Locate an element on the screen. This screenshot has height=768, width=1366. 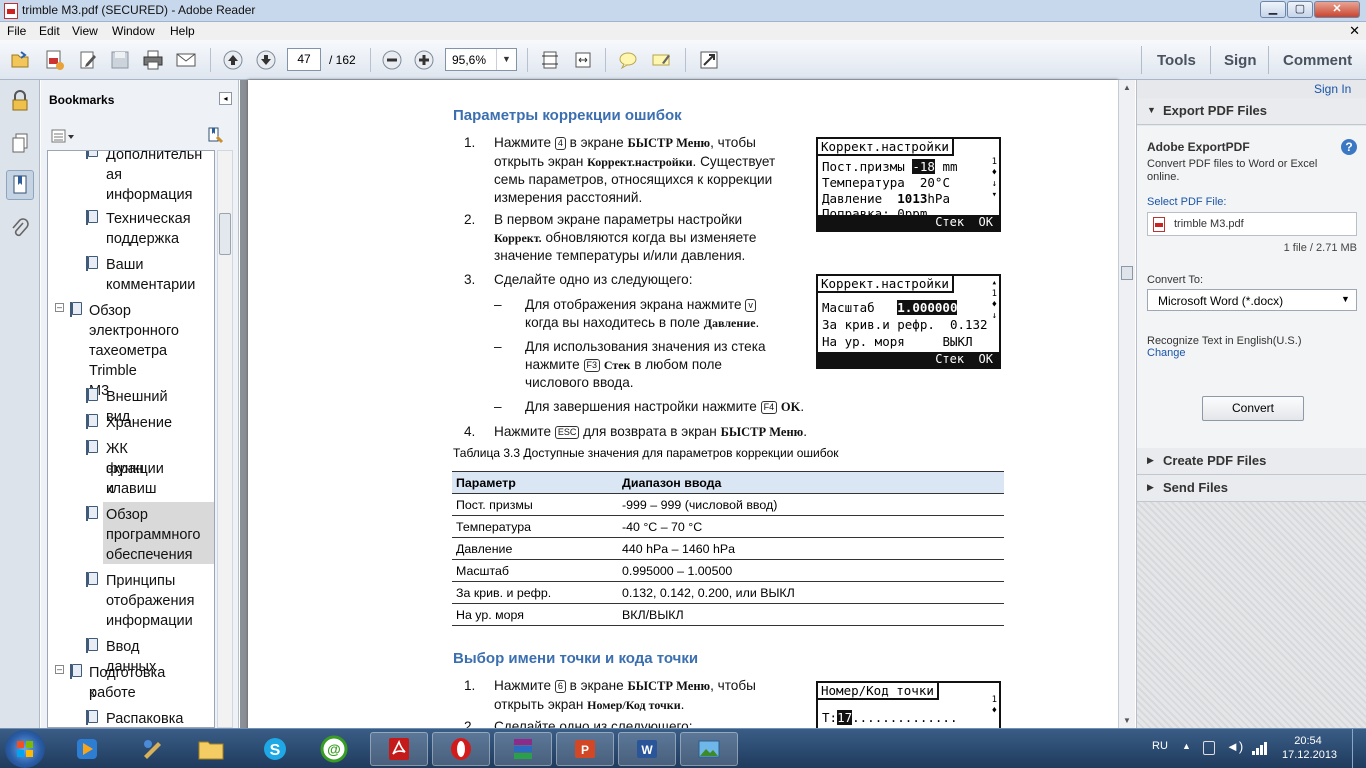
fit-width-icon is located at coordinates (583, 60).